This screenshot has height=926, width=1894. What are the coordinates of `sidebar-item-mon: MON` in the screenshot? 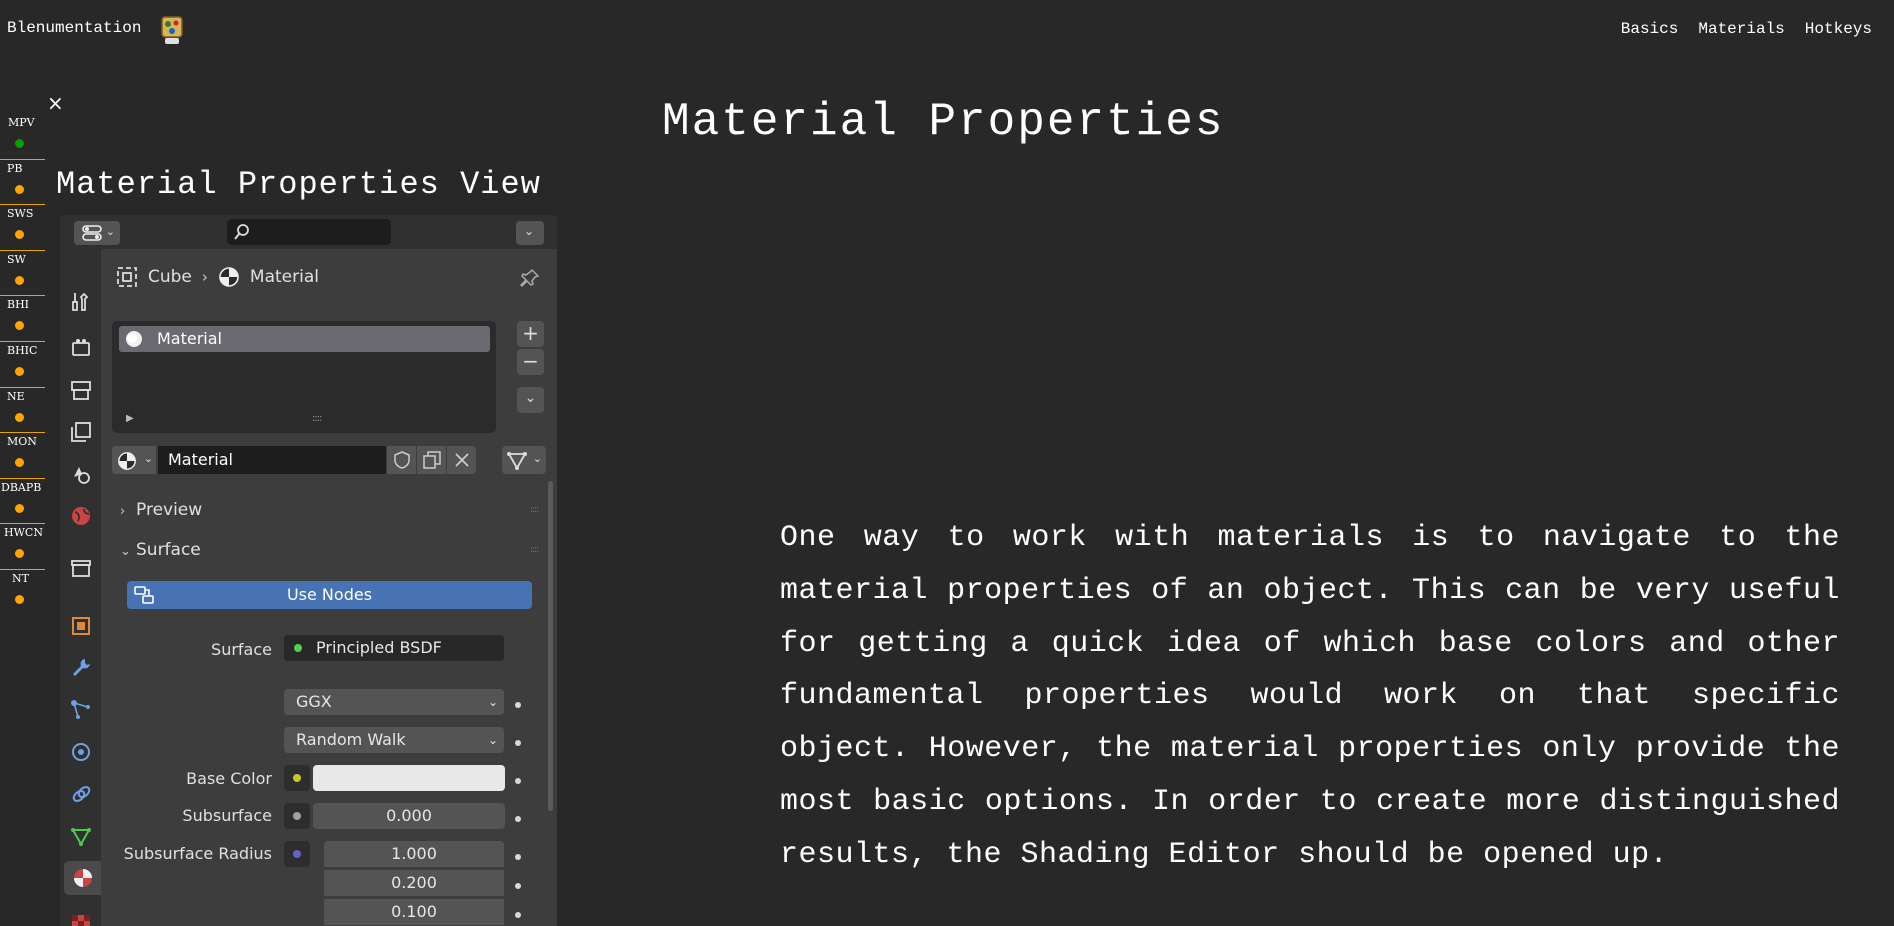 It's located at (22, 456).